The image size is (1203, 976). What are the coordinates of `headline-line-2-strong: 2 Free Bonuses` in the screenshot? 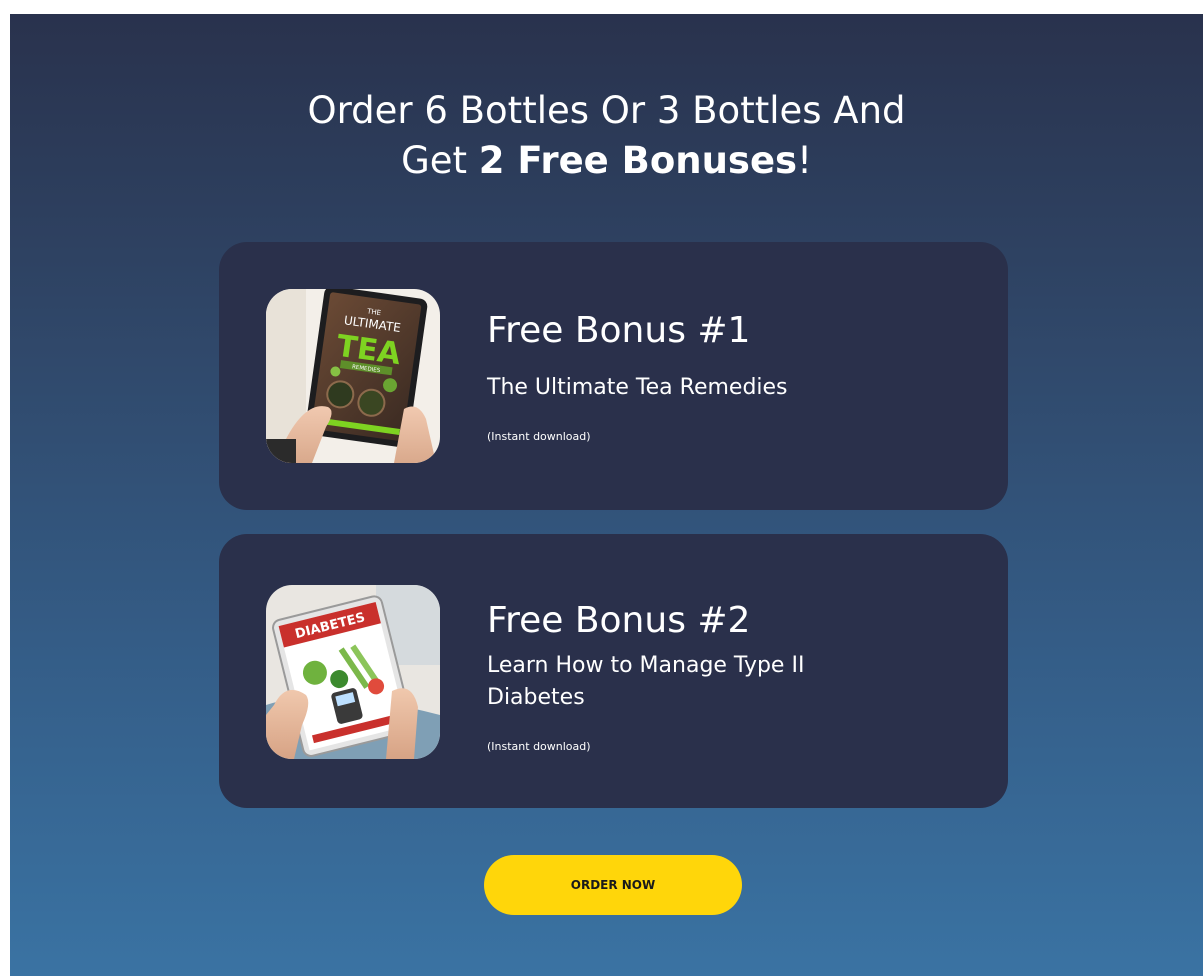 It's located at (638, 160).